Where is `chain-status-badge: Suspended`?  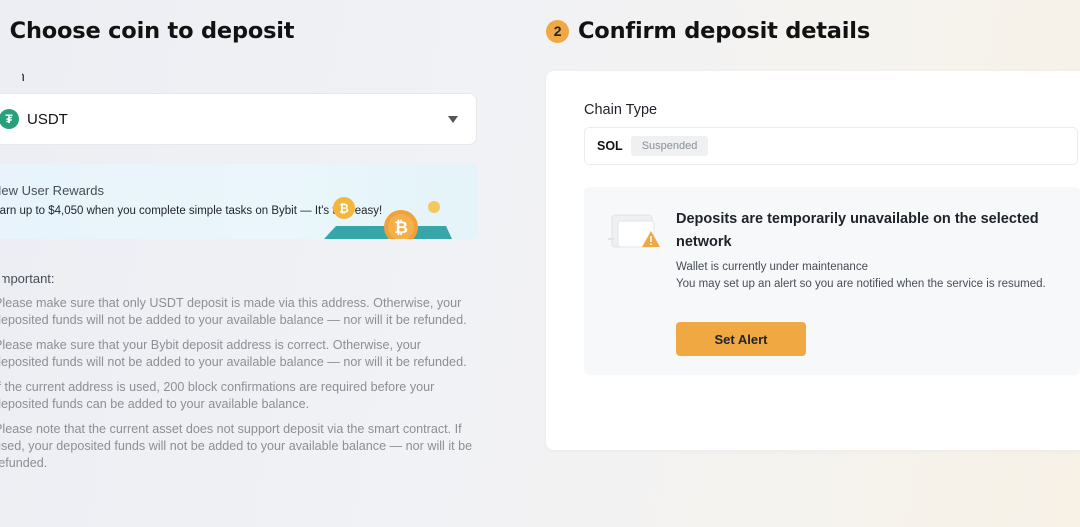
chain-status-badge: Suspended is located at coordinates (669, 146).